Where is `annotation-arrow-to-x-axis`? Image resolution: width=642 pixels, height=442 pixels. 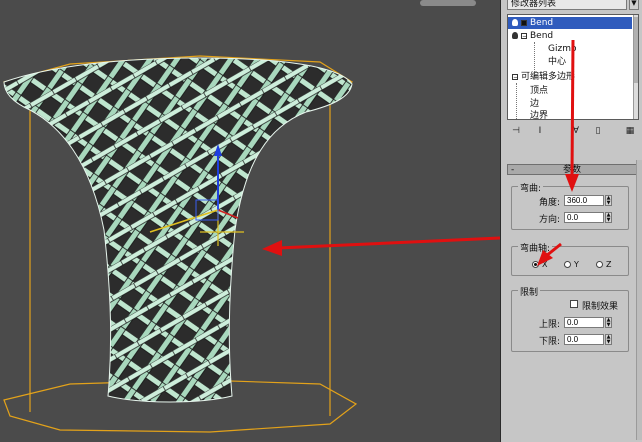 annotation-arrow-to-x-axis is located at coordinates (549, 254).